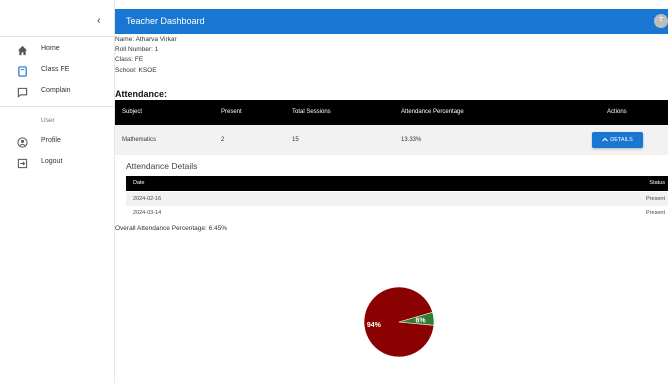 The height and width of the screenshot is (383, 668). I want to click on details-button: DETAILS, so click(617, 140).